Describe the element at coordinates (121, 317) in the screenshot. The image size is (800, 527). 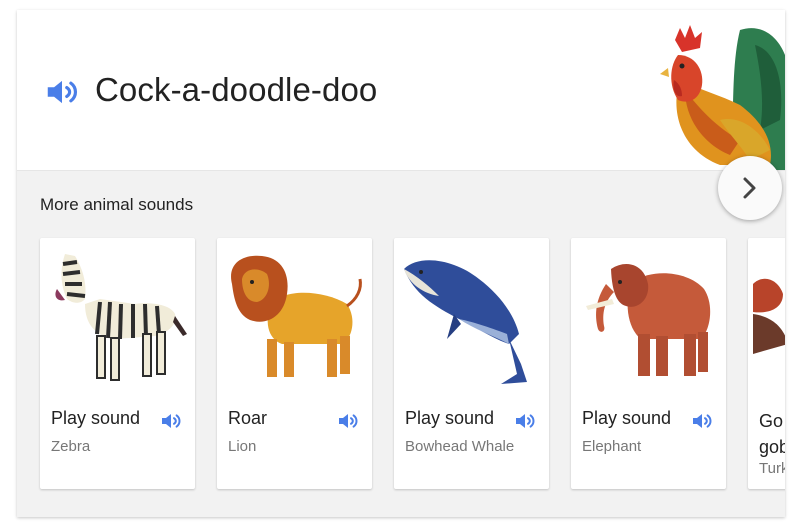
I see `zebra-illustration` at that location.